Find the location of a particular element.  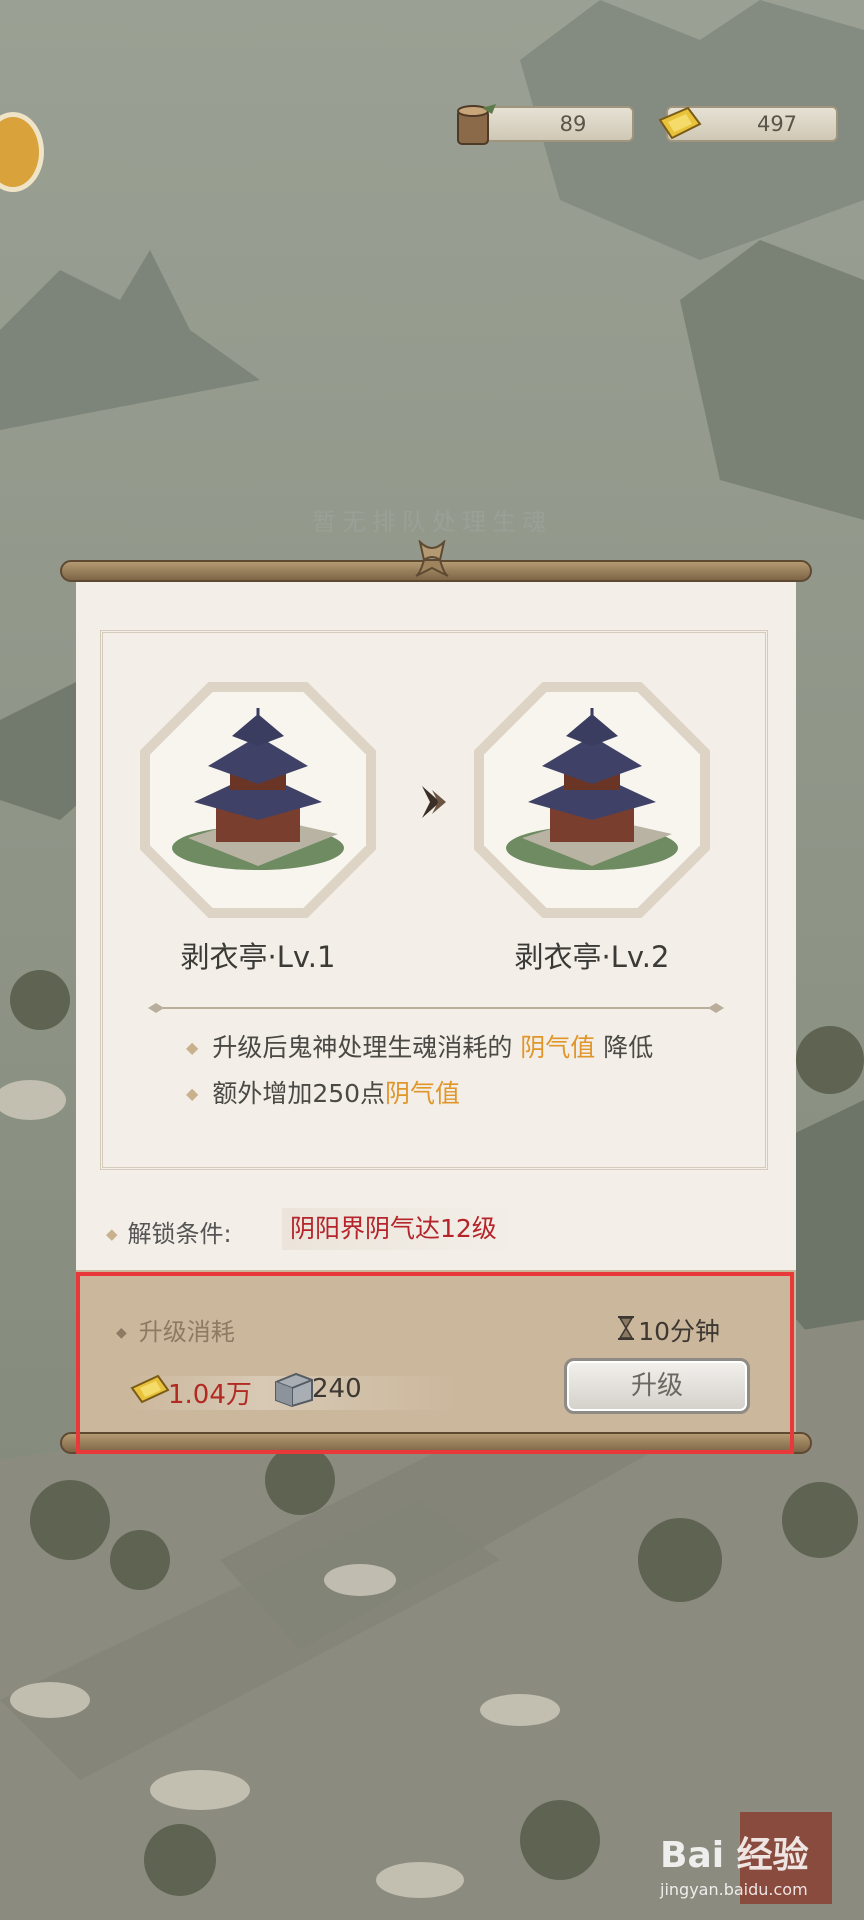

watermark-brand: Bai 经验 is located at coordinates (734, 1855).